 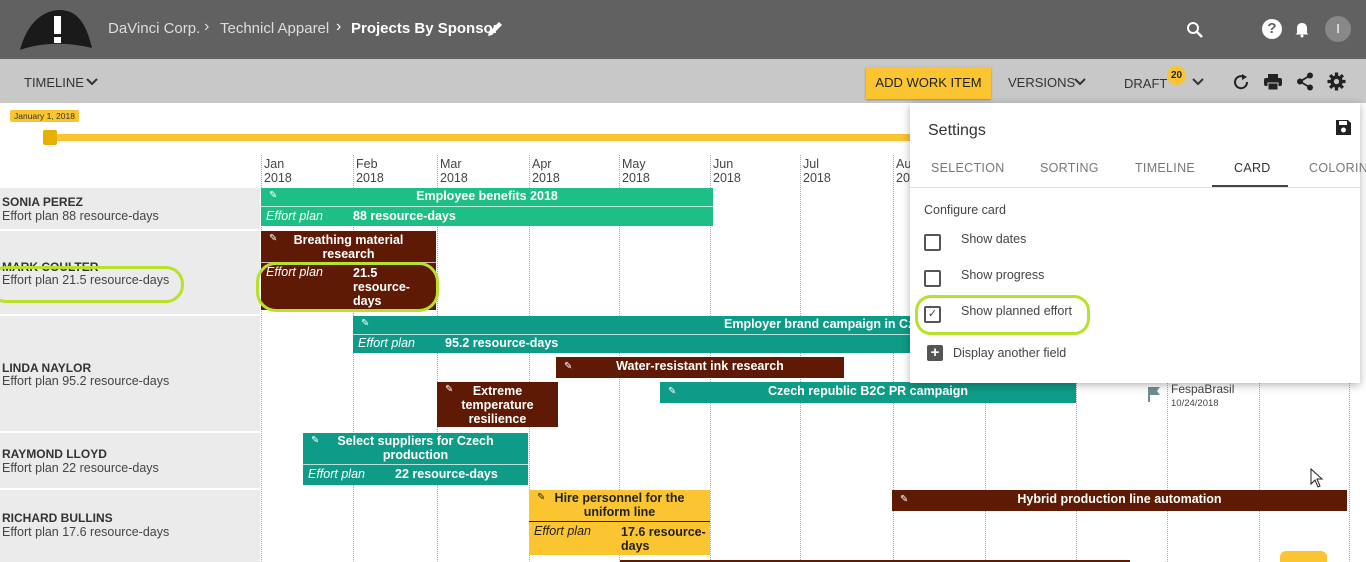 I want to click on work-item-title: Select suppliers for Czech production, so click(x=415, y=448).